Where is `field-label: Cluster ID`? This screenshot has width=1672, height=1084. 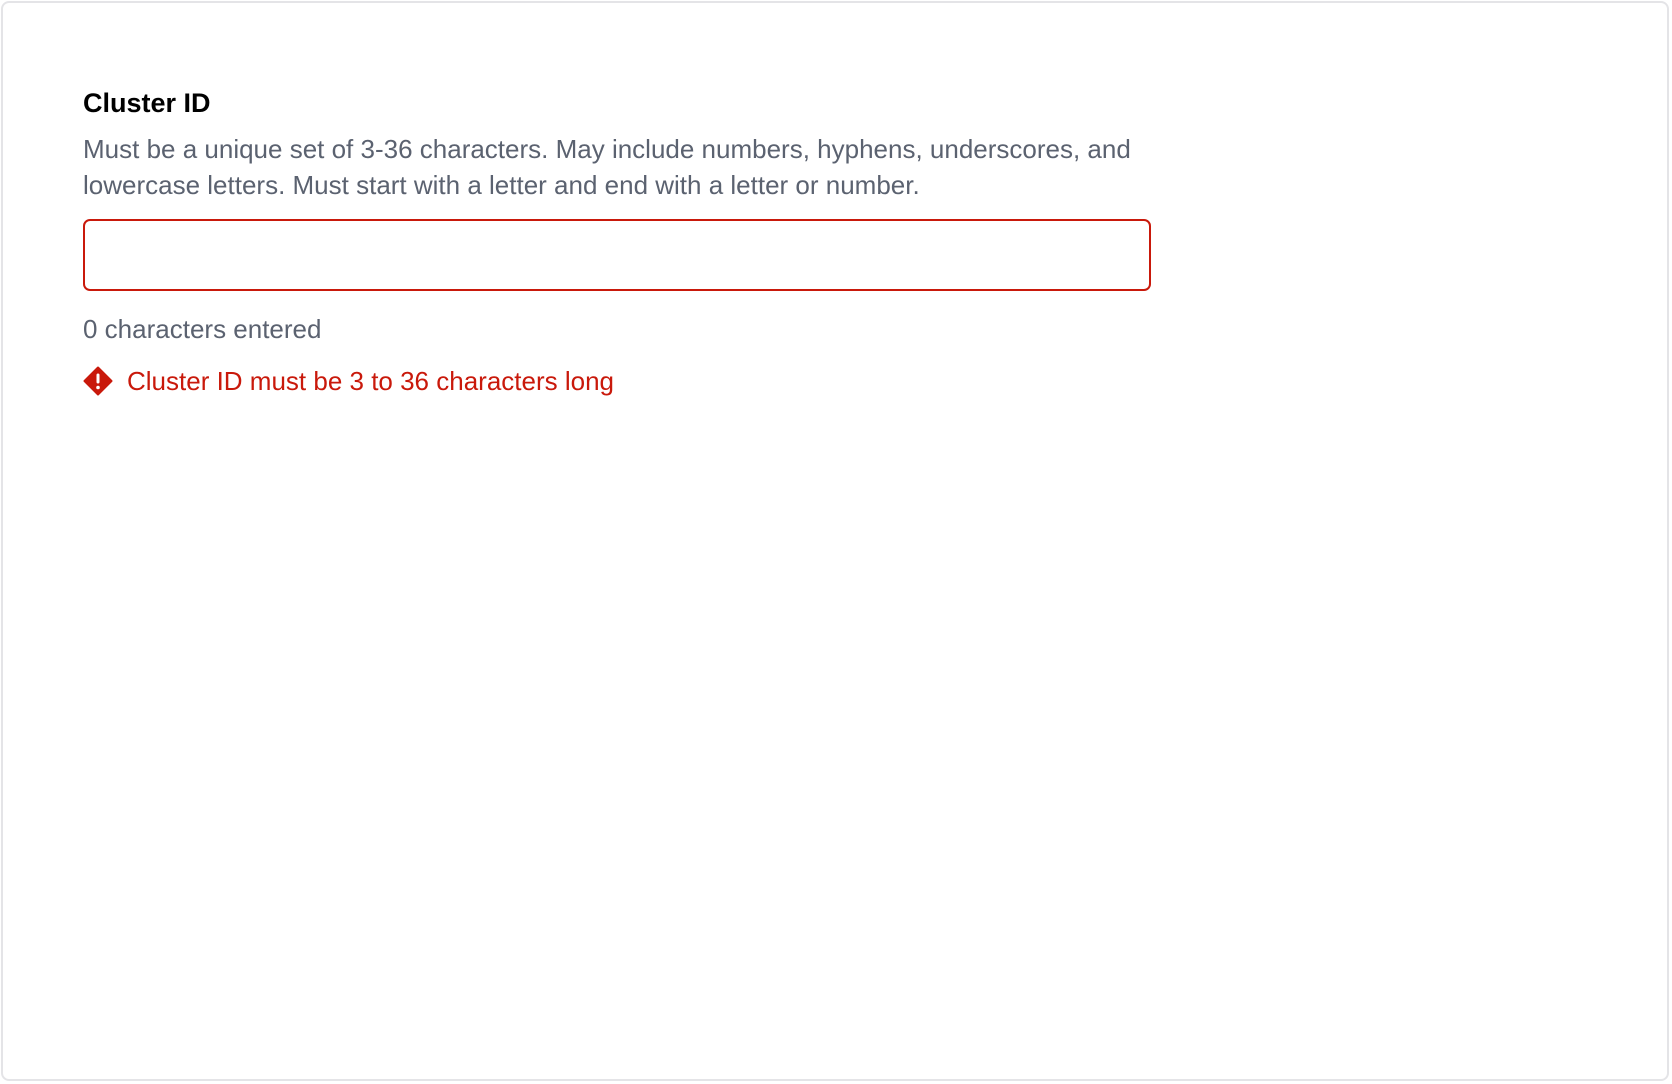
field-label: Cluster ID is located at coordinates (147, 103).